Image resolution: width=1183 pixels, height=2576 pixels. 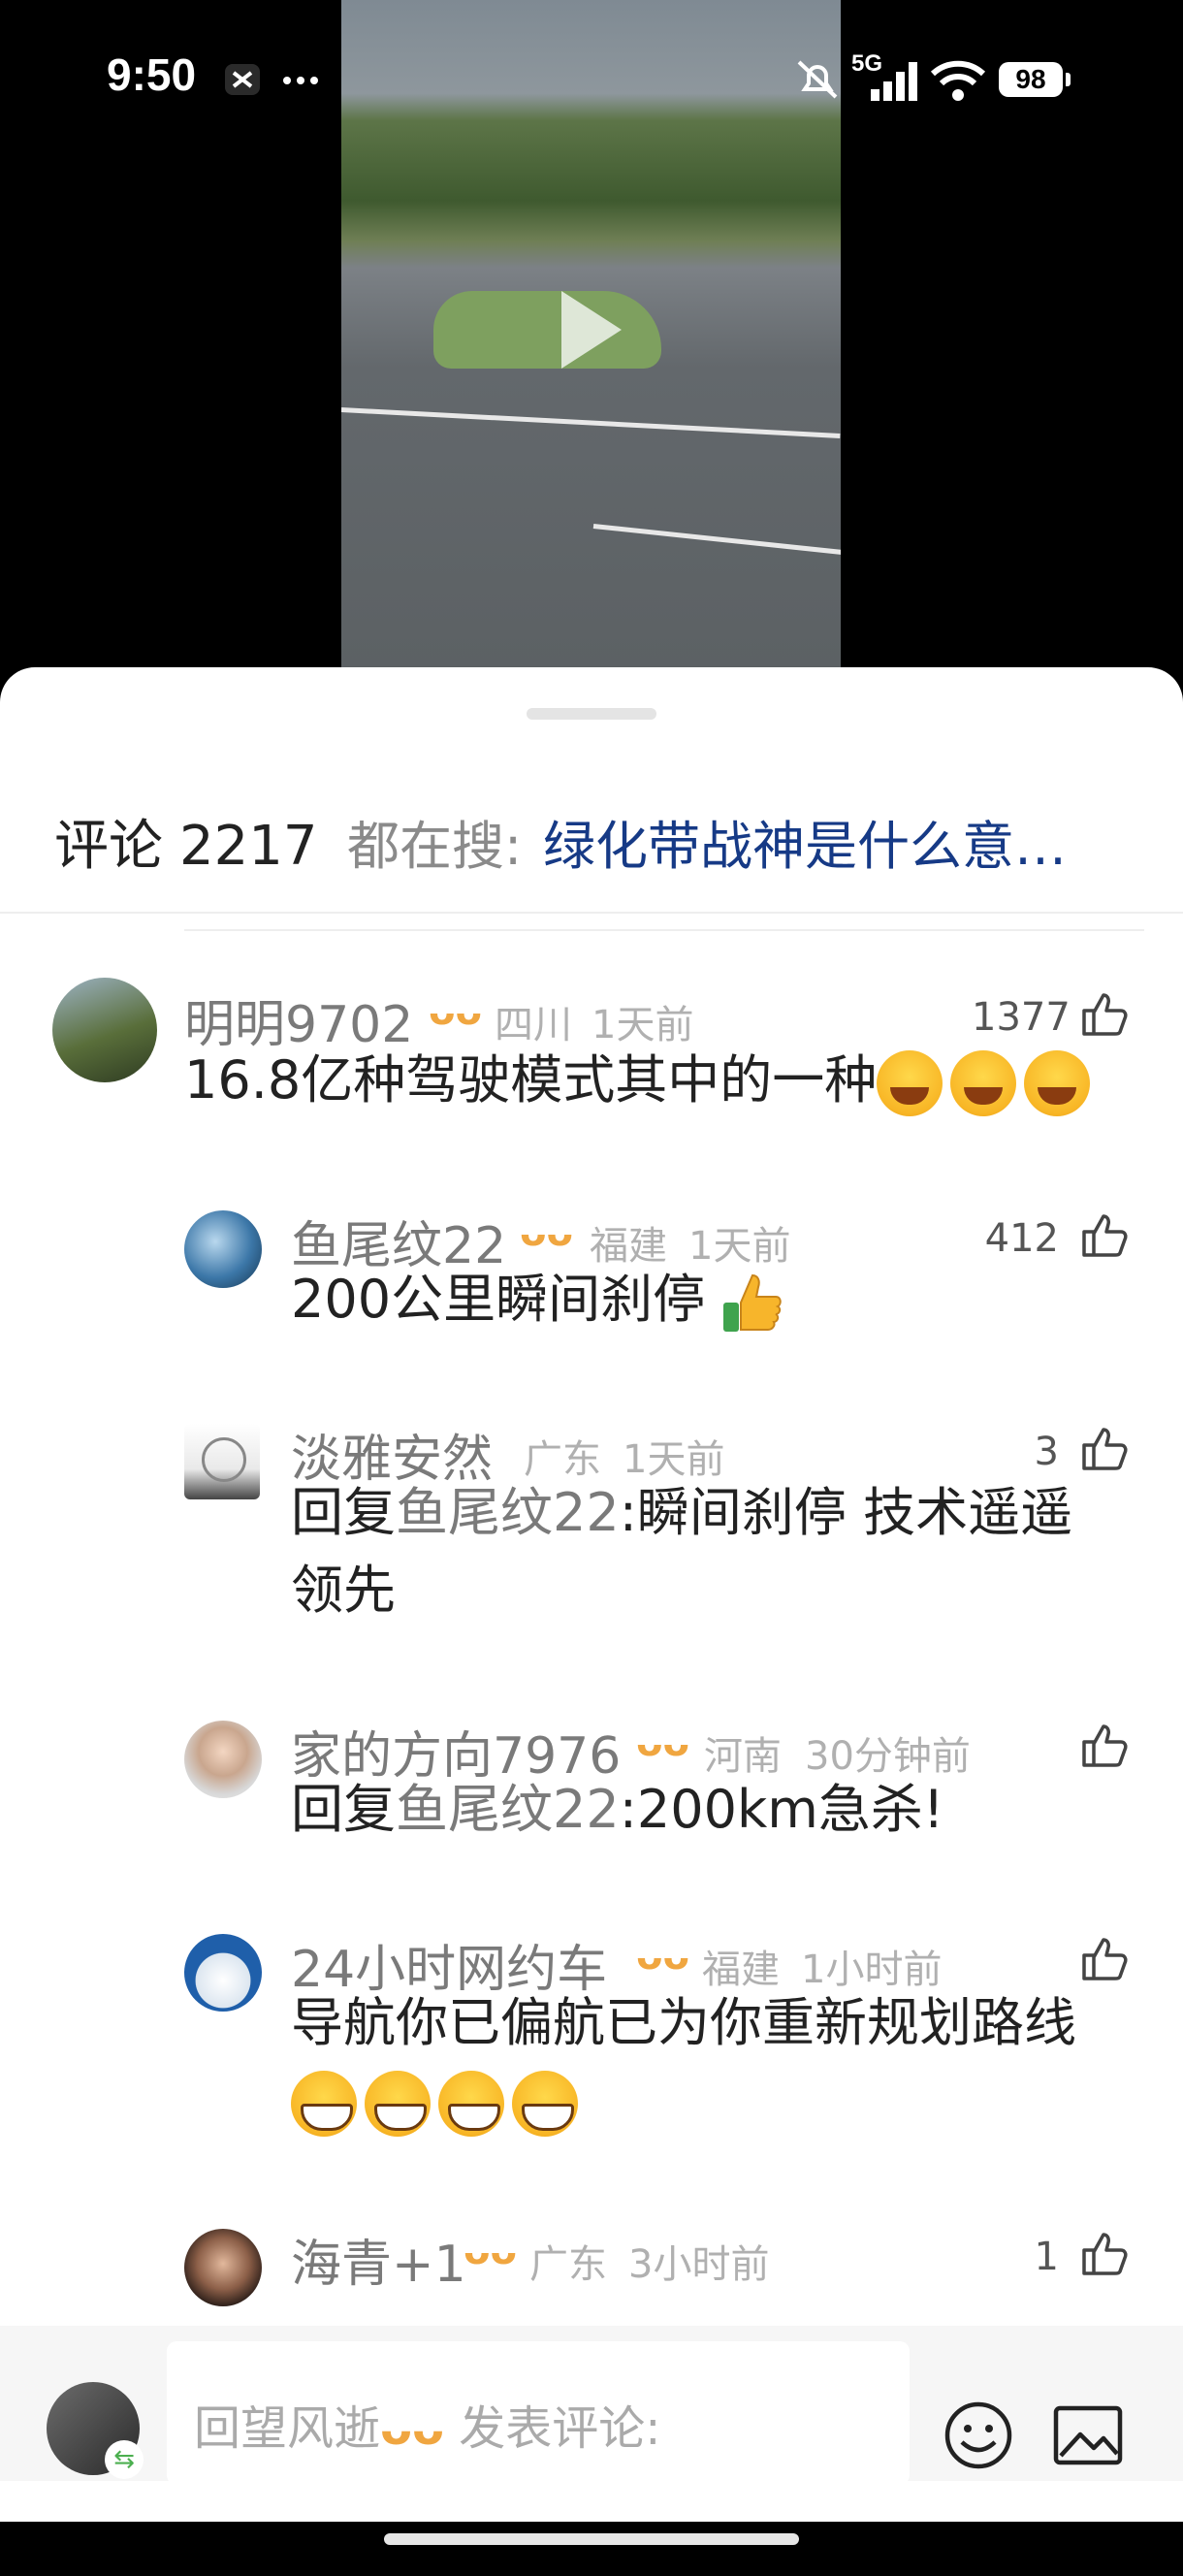 I want to click on current-user-name: 回望风逝, so click(x=287, y=2428).